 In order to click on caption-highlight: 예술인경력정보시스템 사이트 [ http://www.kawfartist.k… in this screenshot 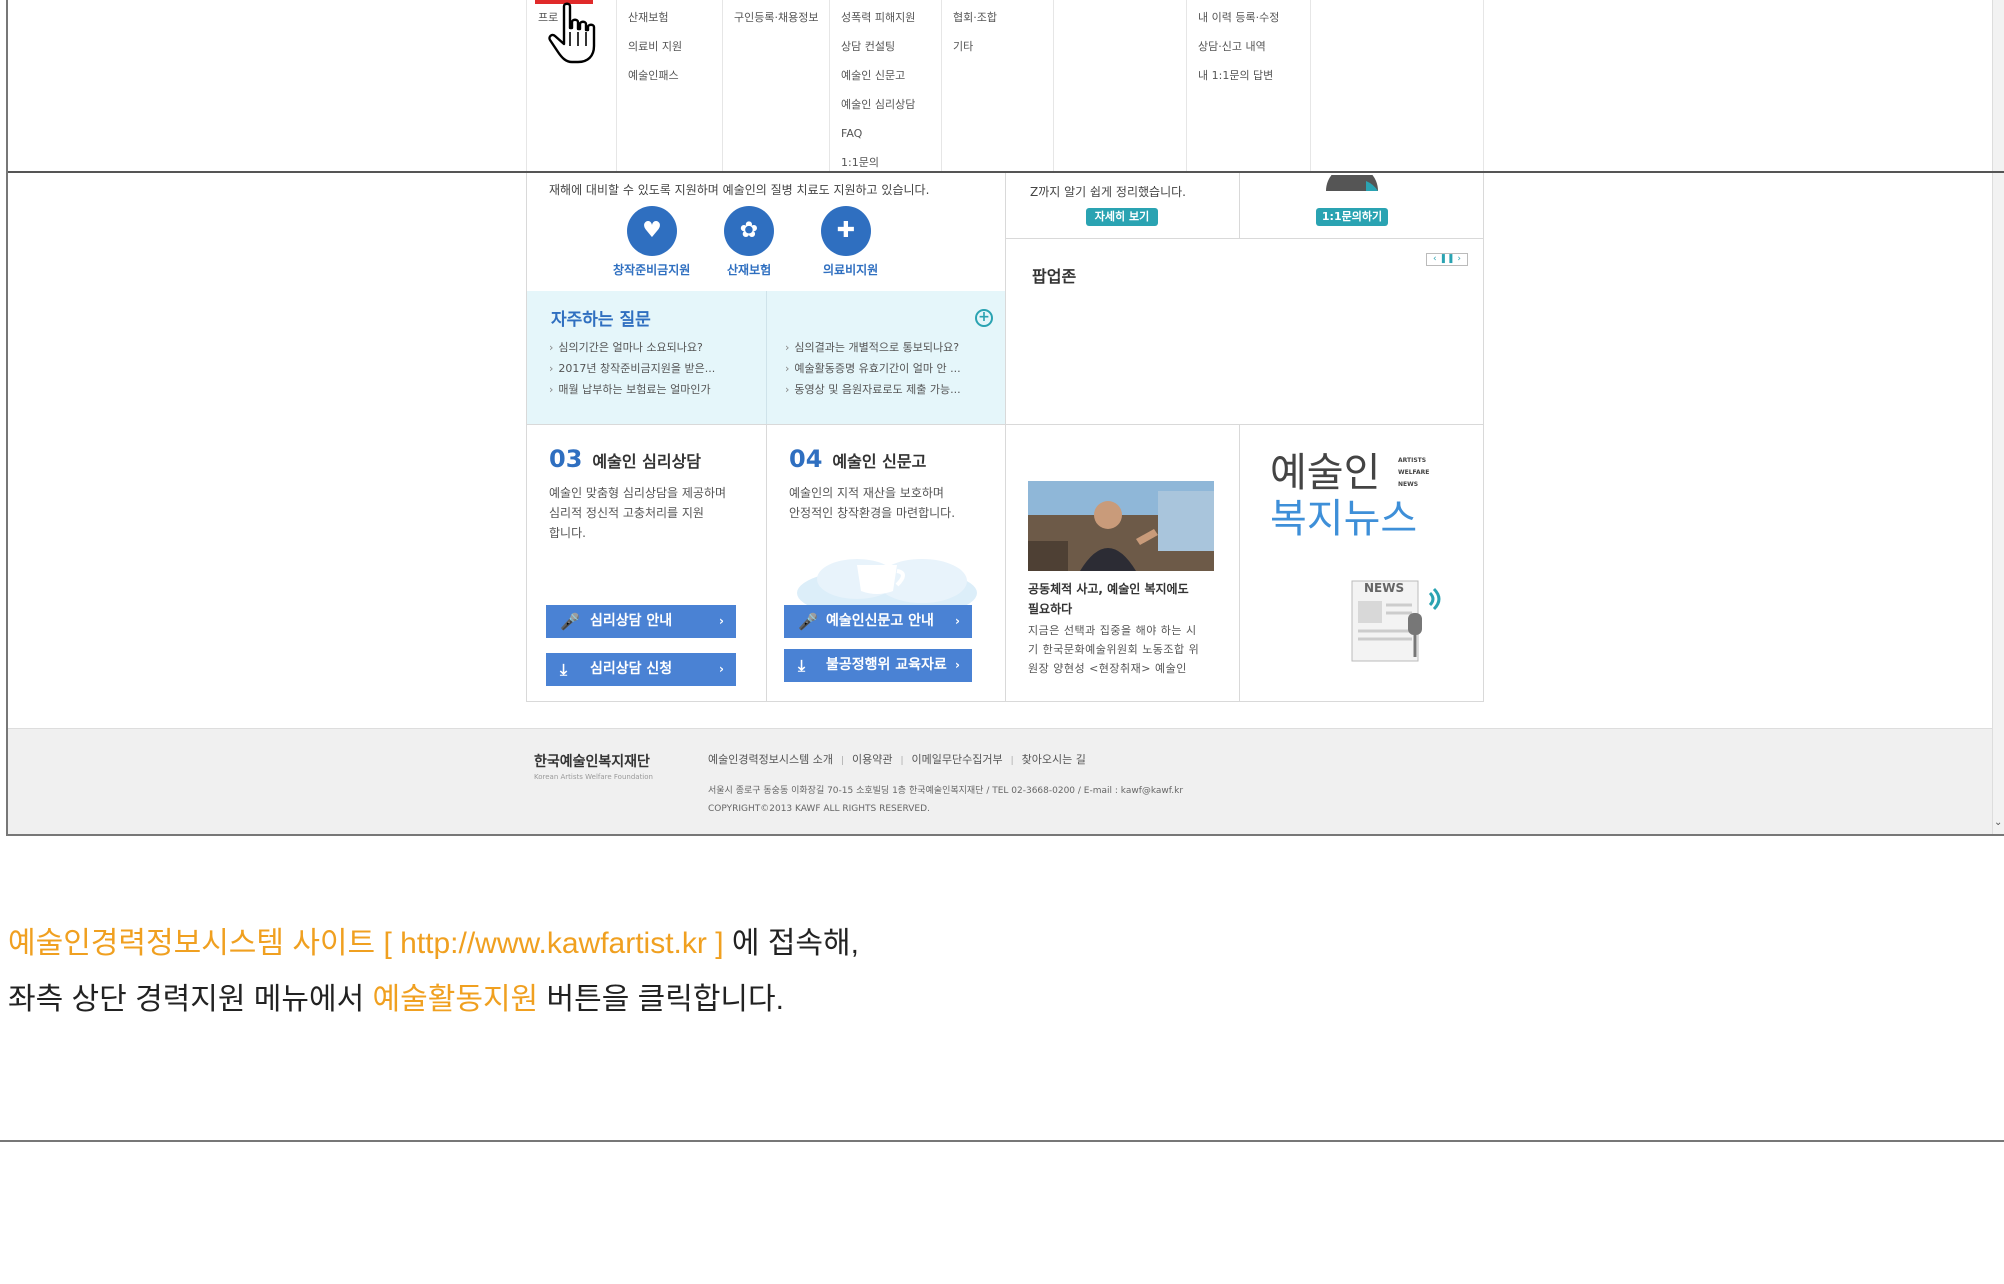, I will do `click(366, 943)`.